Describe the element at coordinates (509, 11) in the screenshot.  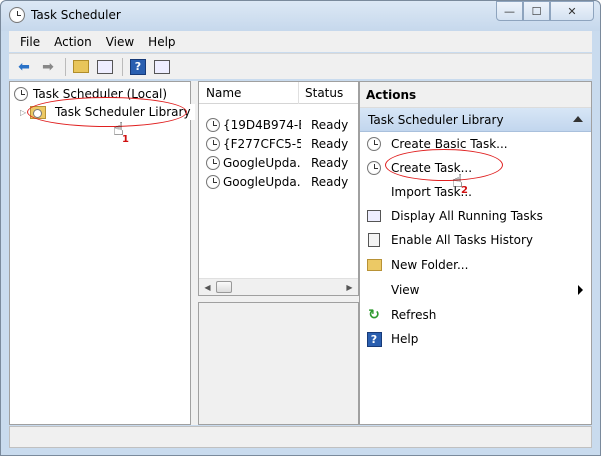
I see `minimize-button: —` at that location.